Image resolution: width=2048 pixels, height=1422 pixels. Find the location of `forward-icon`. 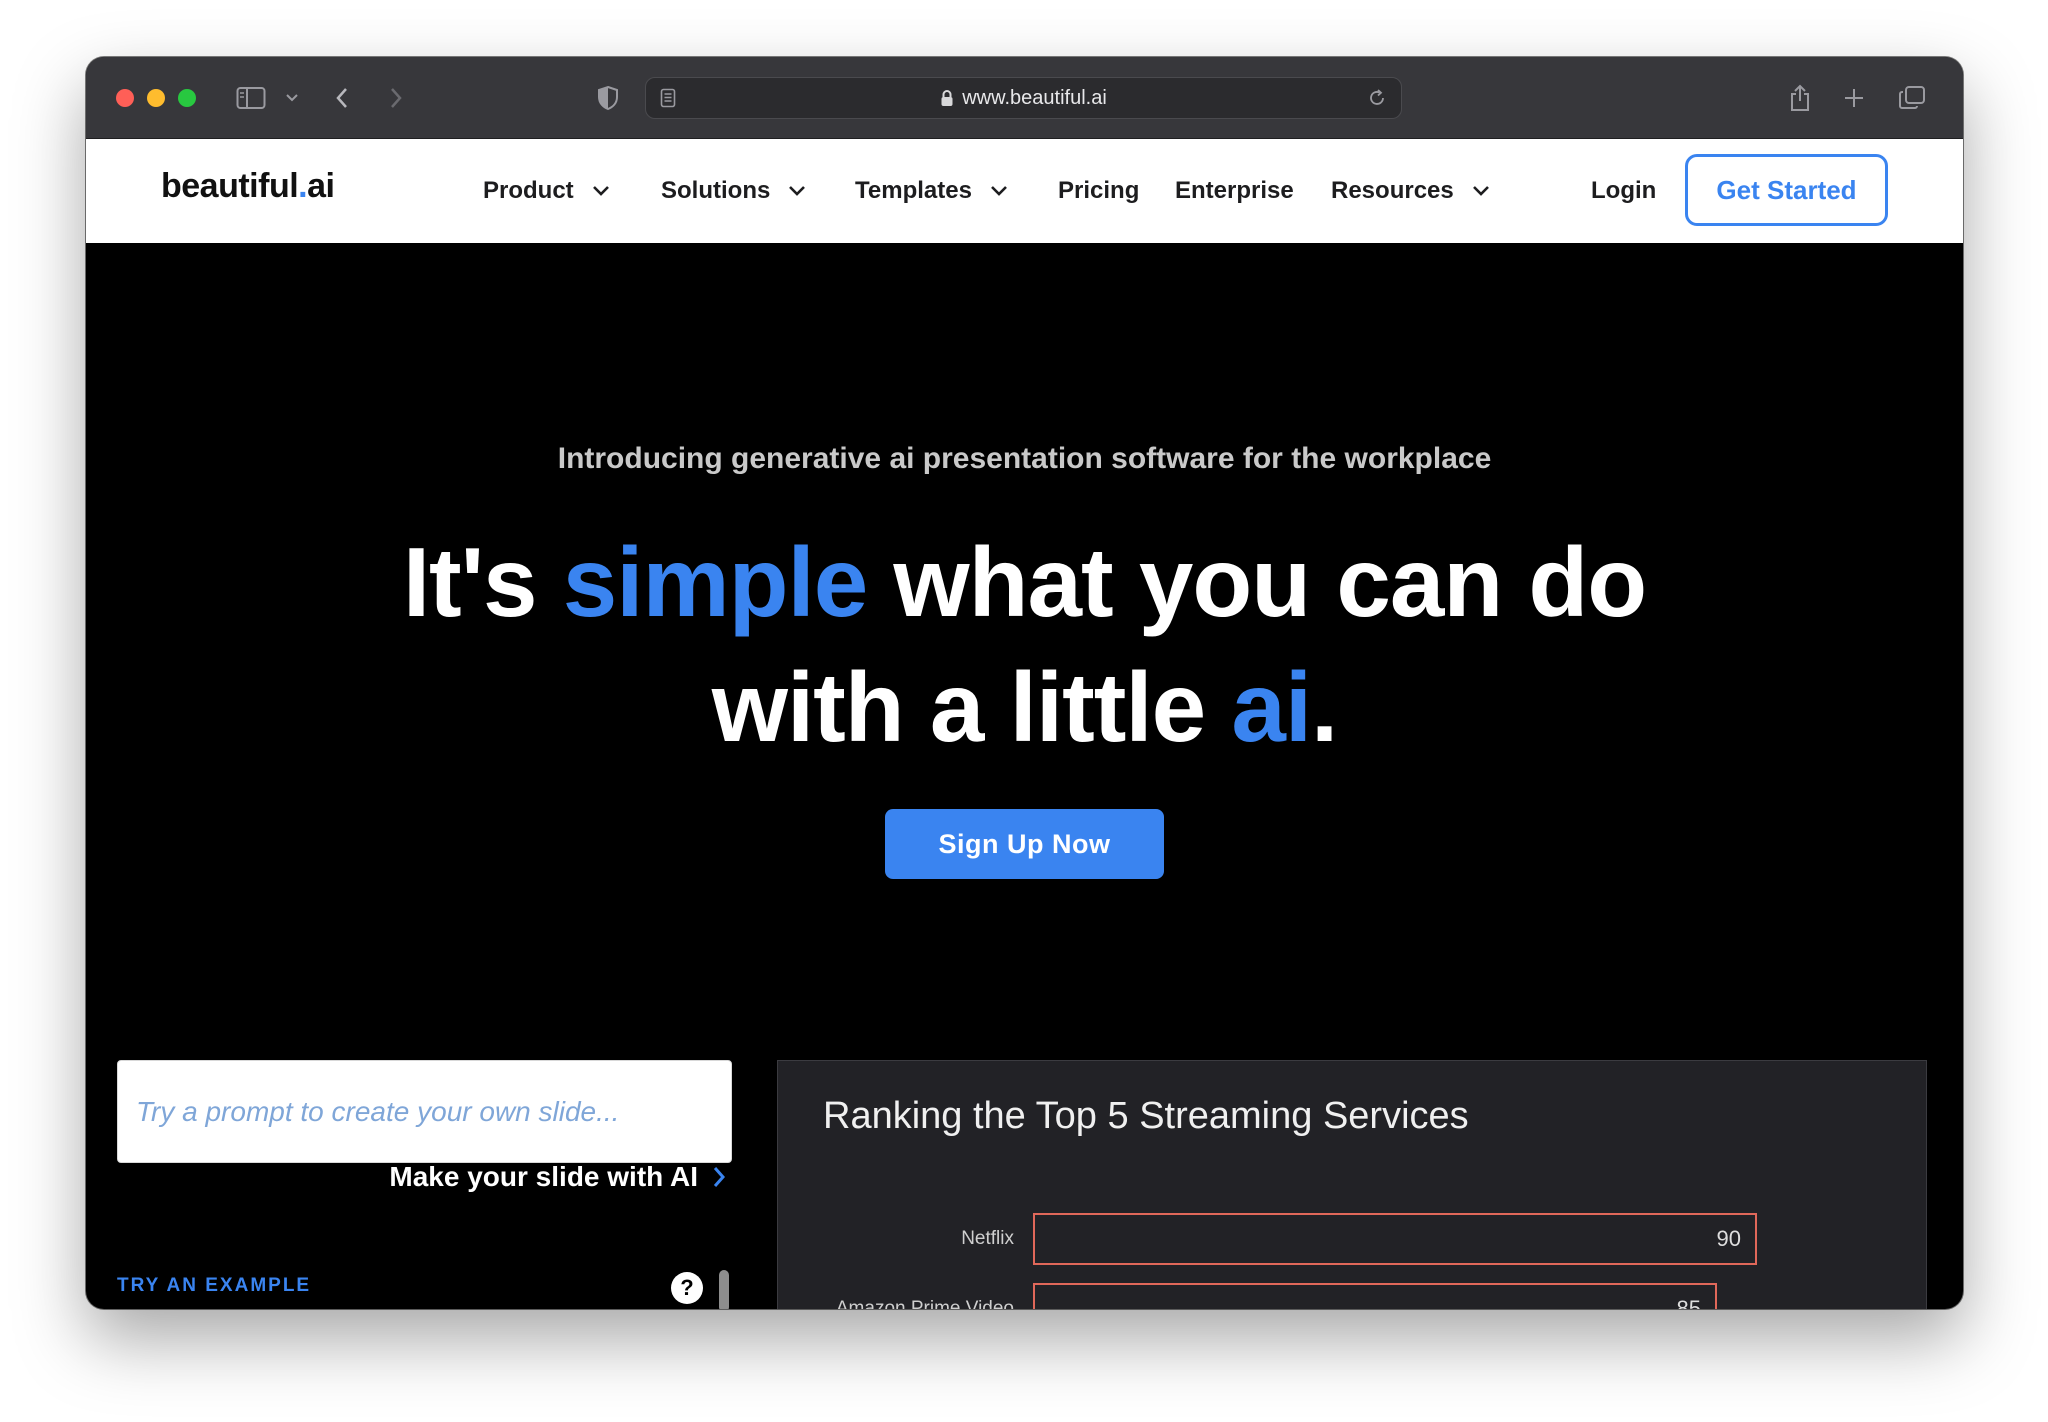

forward-icon is located at coordinates (396, 98).